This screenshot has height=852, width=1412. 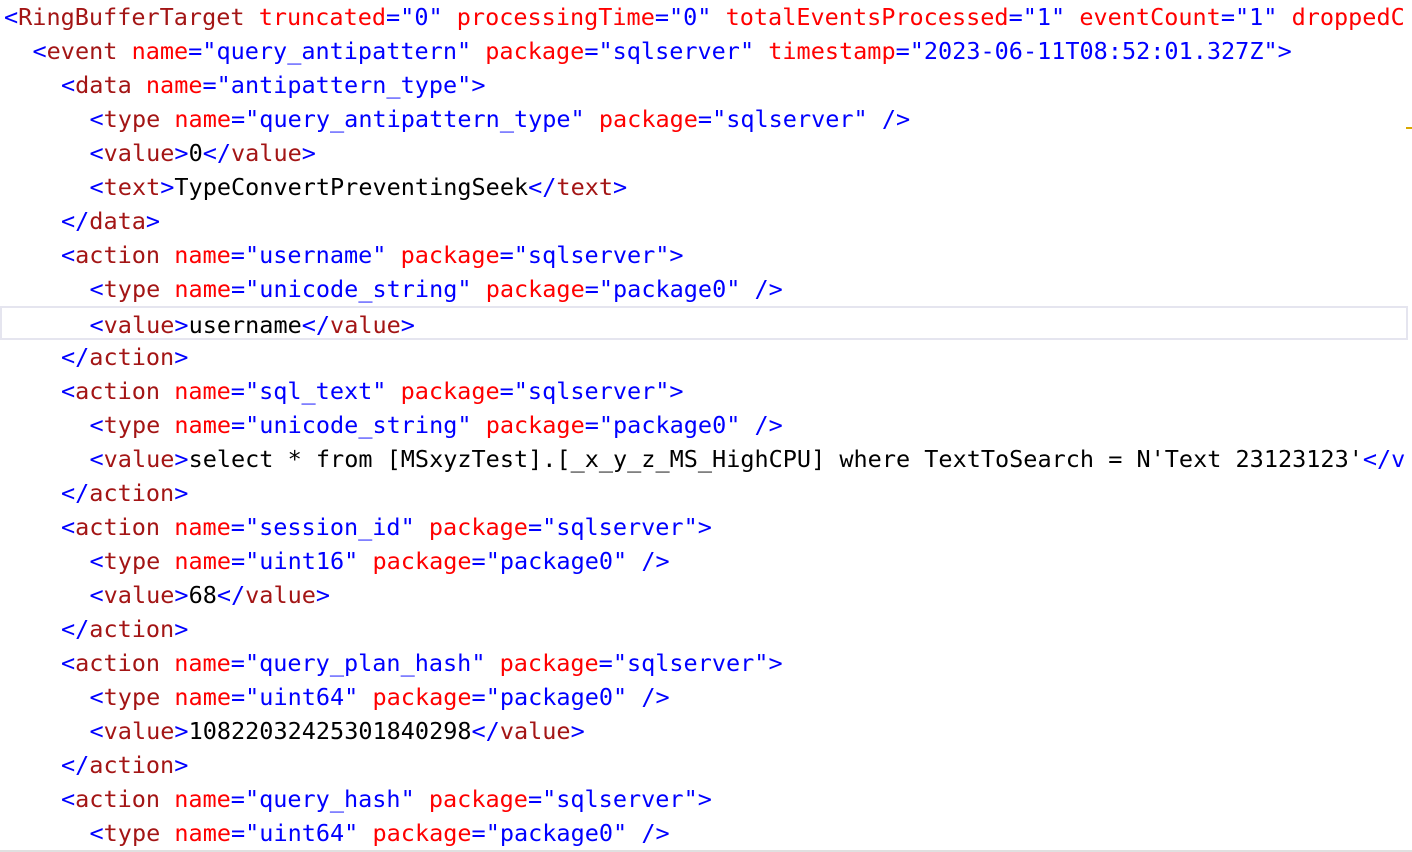 What do you see at coordinates (683, 17) in the screenshot?
I see `code-token: ="0"` at bounding box center [683, 17].